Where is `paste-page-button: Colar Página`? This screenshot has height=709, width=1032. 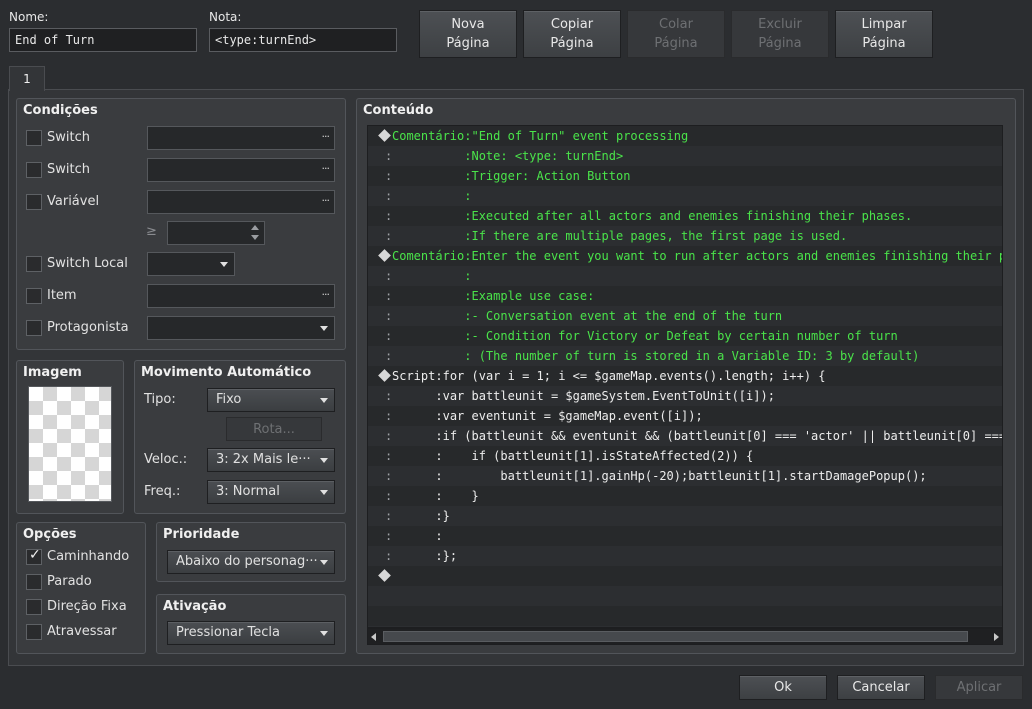
paste-page-button: Colar Página is located at coordinates (676, 34).